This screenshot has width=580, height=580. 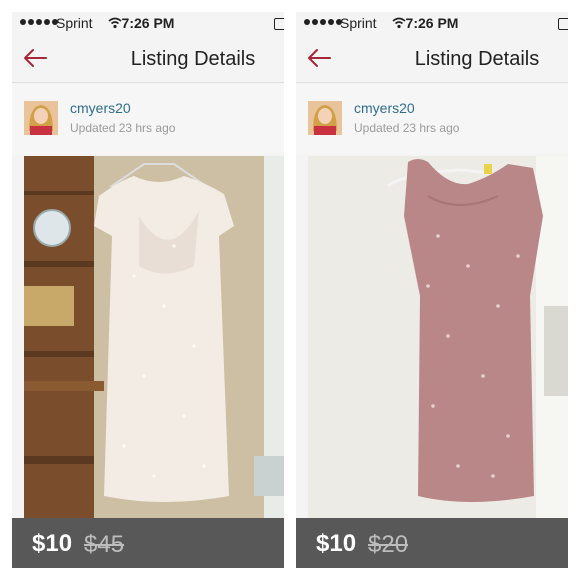 What do you see at coordinates (432, 543) in the screenshot?
I see `price-bar: $10 $20` at bounding box center [432, 543].